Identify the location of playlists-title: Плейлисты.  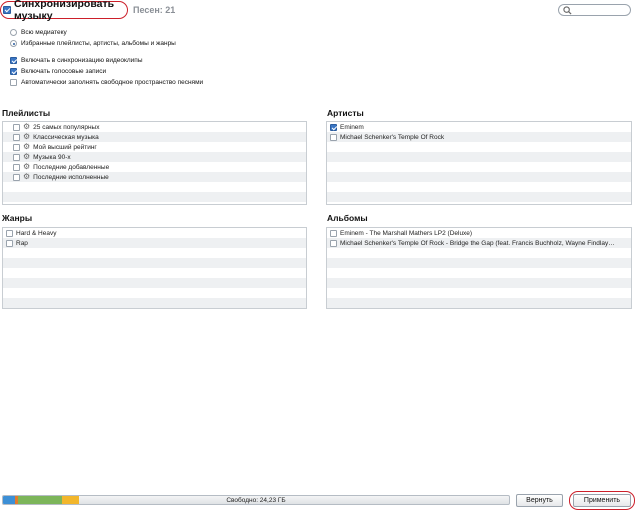
(26, 113).